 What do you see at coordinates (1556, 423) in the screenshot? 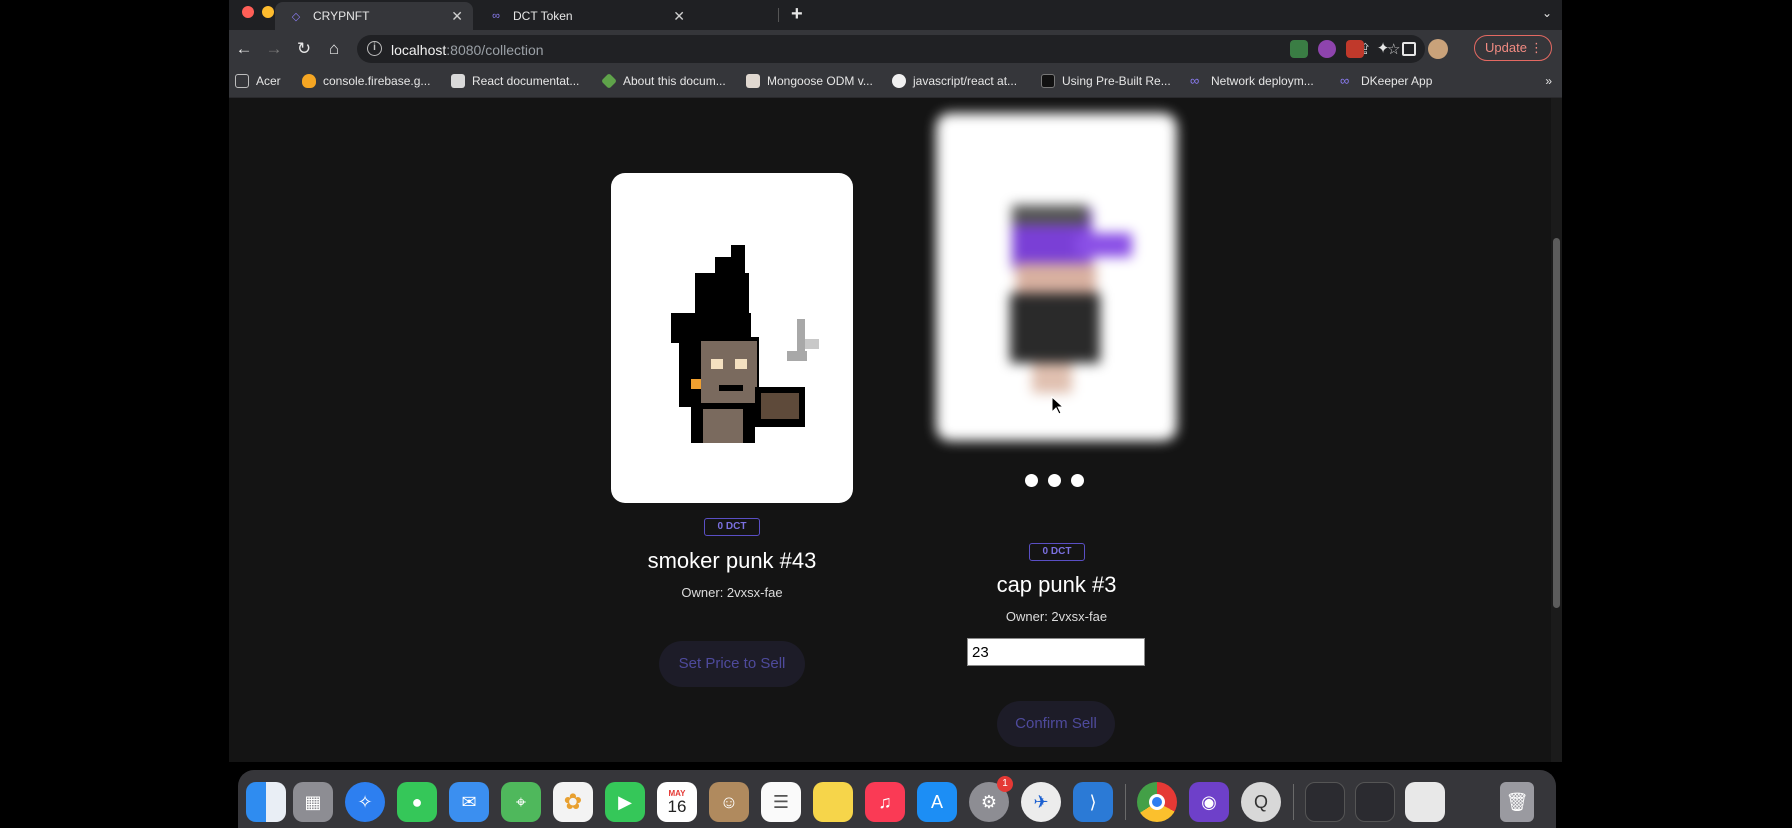
I see `scrollbar-thumb` at bounding box center [1556, 423].